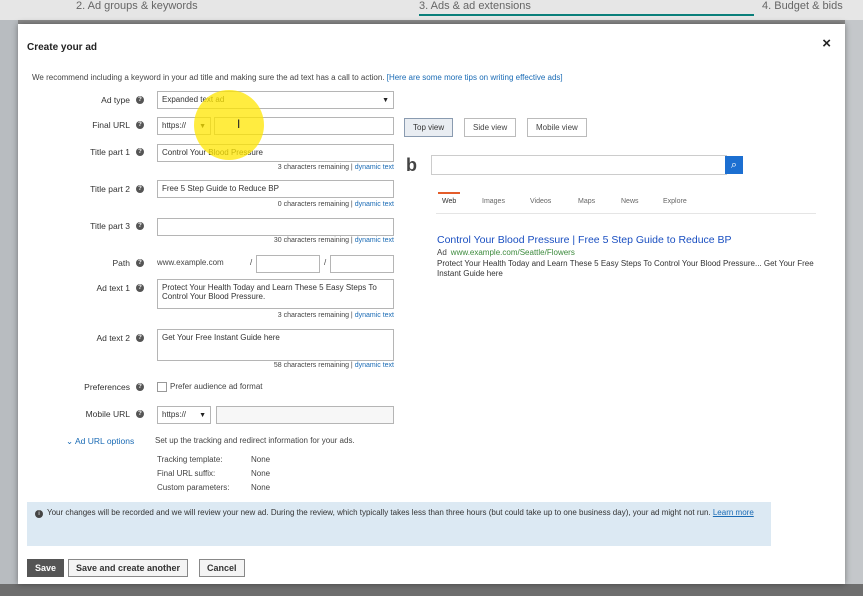 The height and width of the screenshot is (596, 863). I want to click on custom-parameters-value: None, so click(261, 487).